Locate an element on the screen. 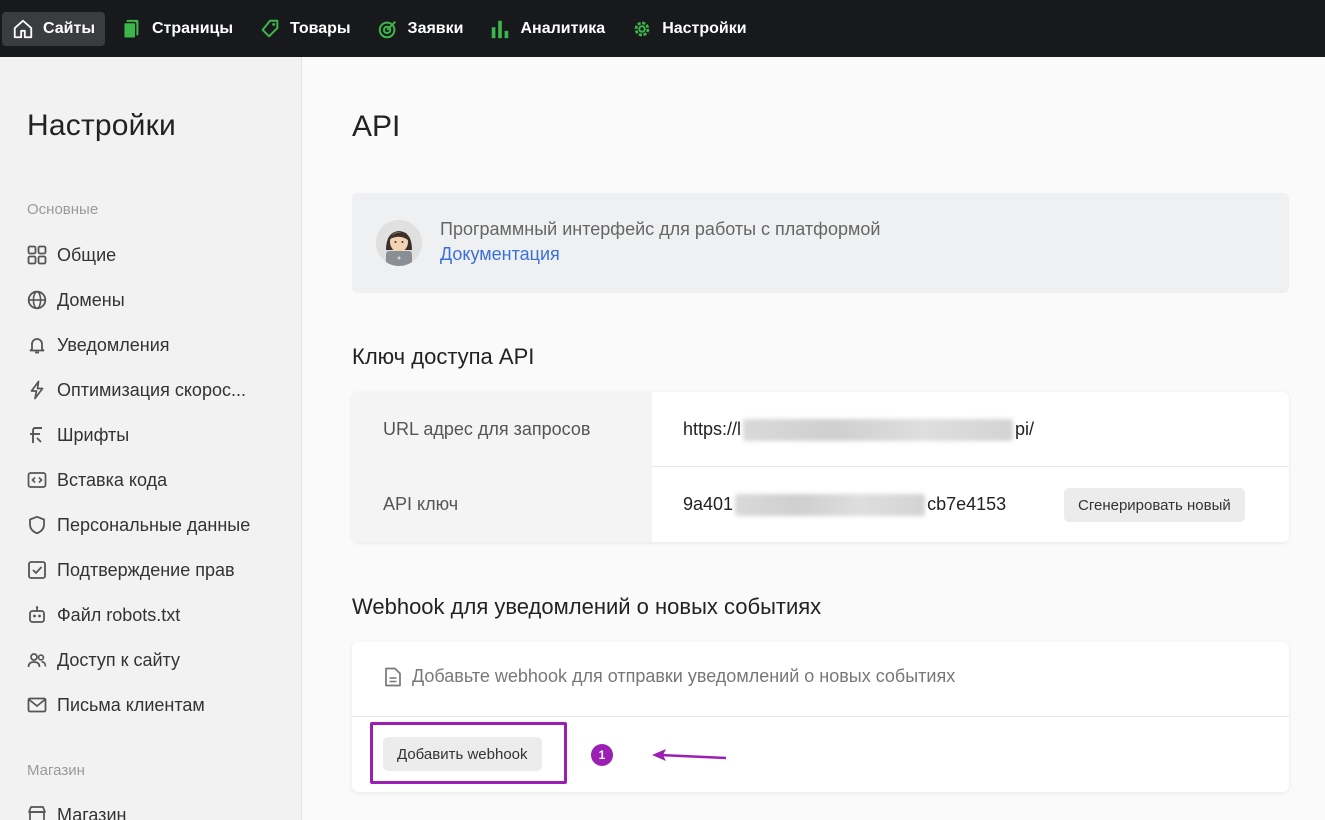  tag-icon is located at coordinates (270, 28).